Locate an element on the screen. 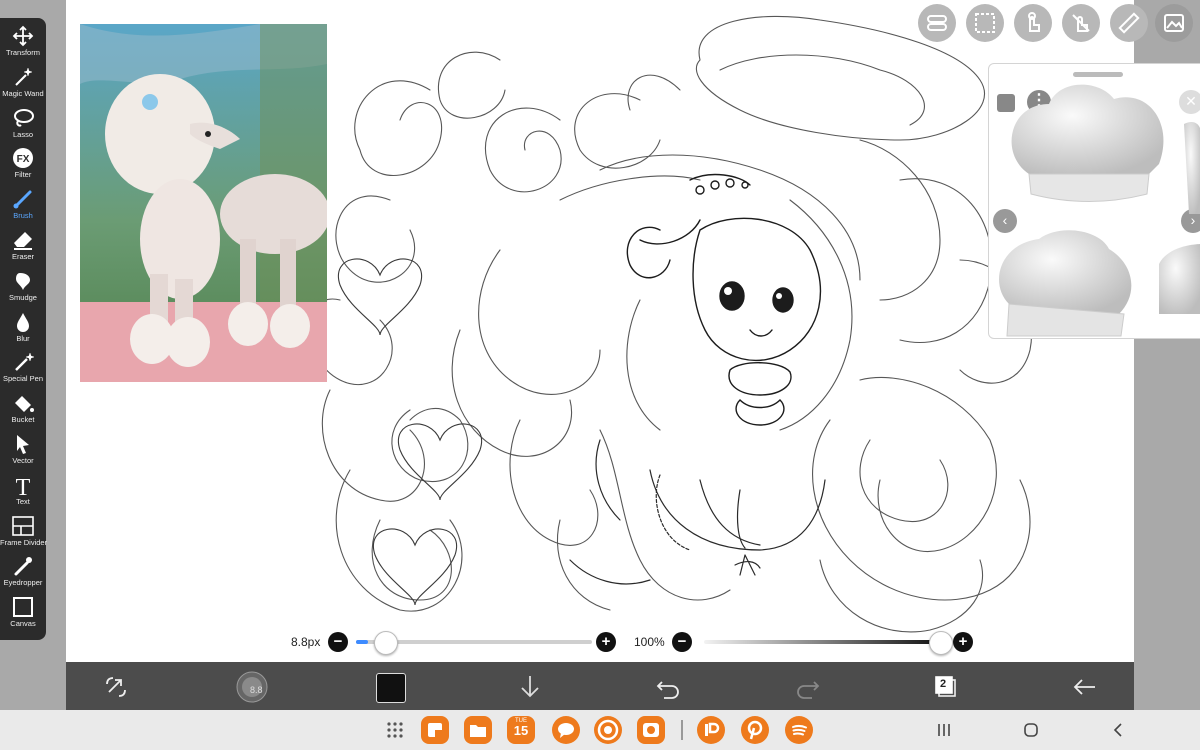 Image resolution: width=1200 pixels, height=750 pixels. svg-text: FX is located at coordinates (23, 159).